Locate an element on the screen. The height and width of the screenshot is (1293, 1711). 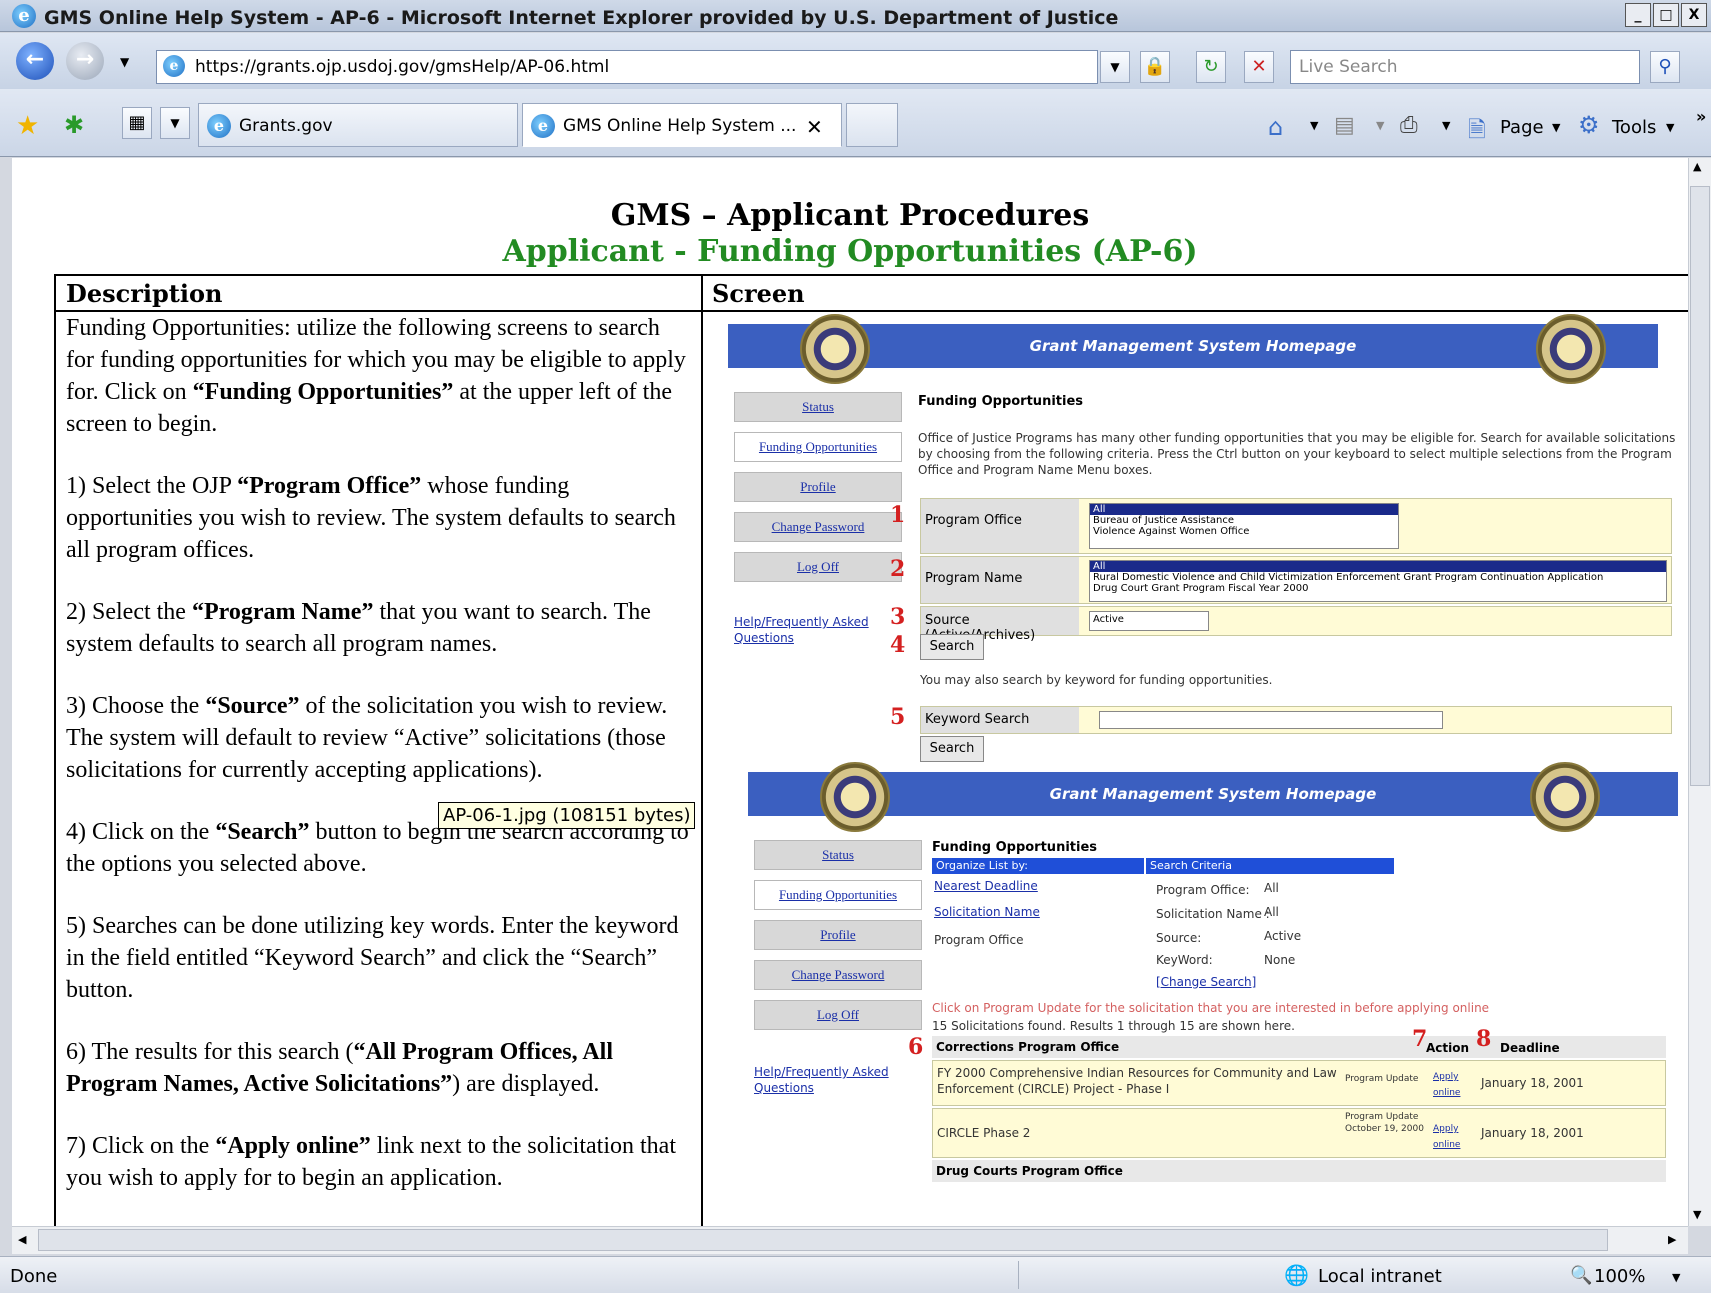
deadline-value: January 18, 2001 is located at coordinates (1532, 1083).